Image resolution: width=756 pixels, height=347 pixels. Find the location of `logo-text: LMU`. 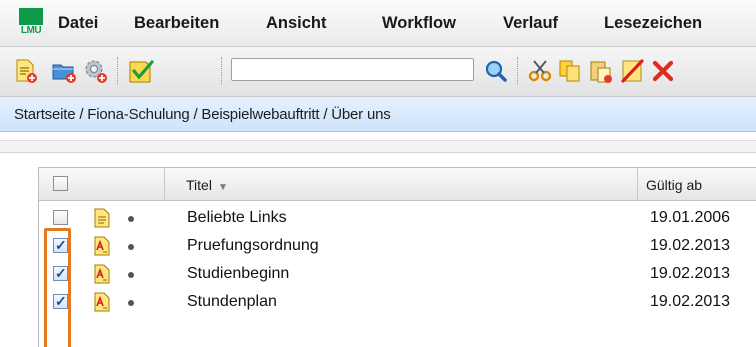

logo-text: LMU is located at coordinates (31, 30).